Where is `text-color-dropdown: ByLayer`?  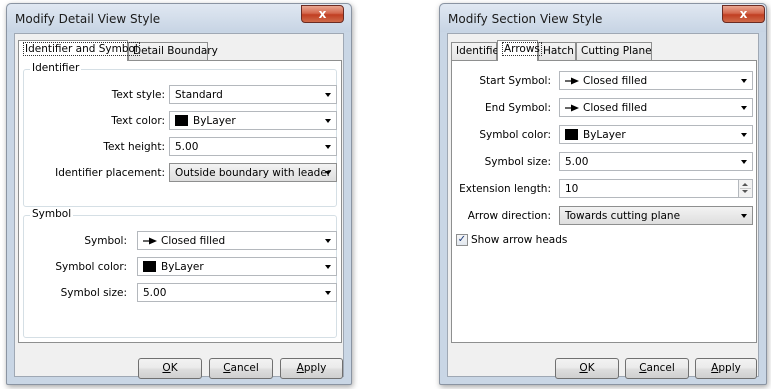
text-color-dropdown: ByLayer is located at coordinates (253, 120).